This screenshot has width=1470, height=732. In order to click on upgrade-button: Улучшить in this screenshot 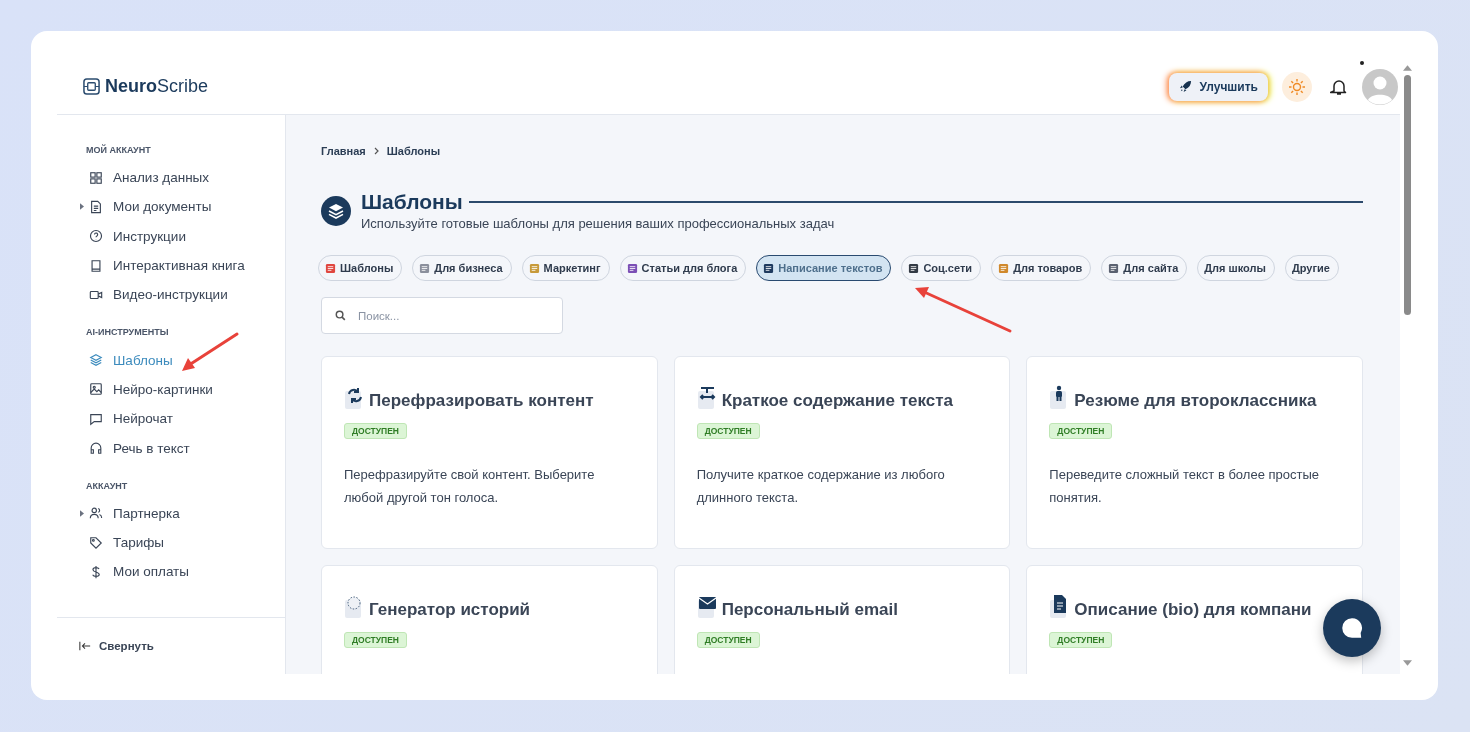, I will do `click(1218, 86)`.